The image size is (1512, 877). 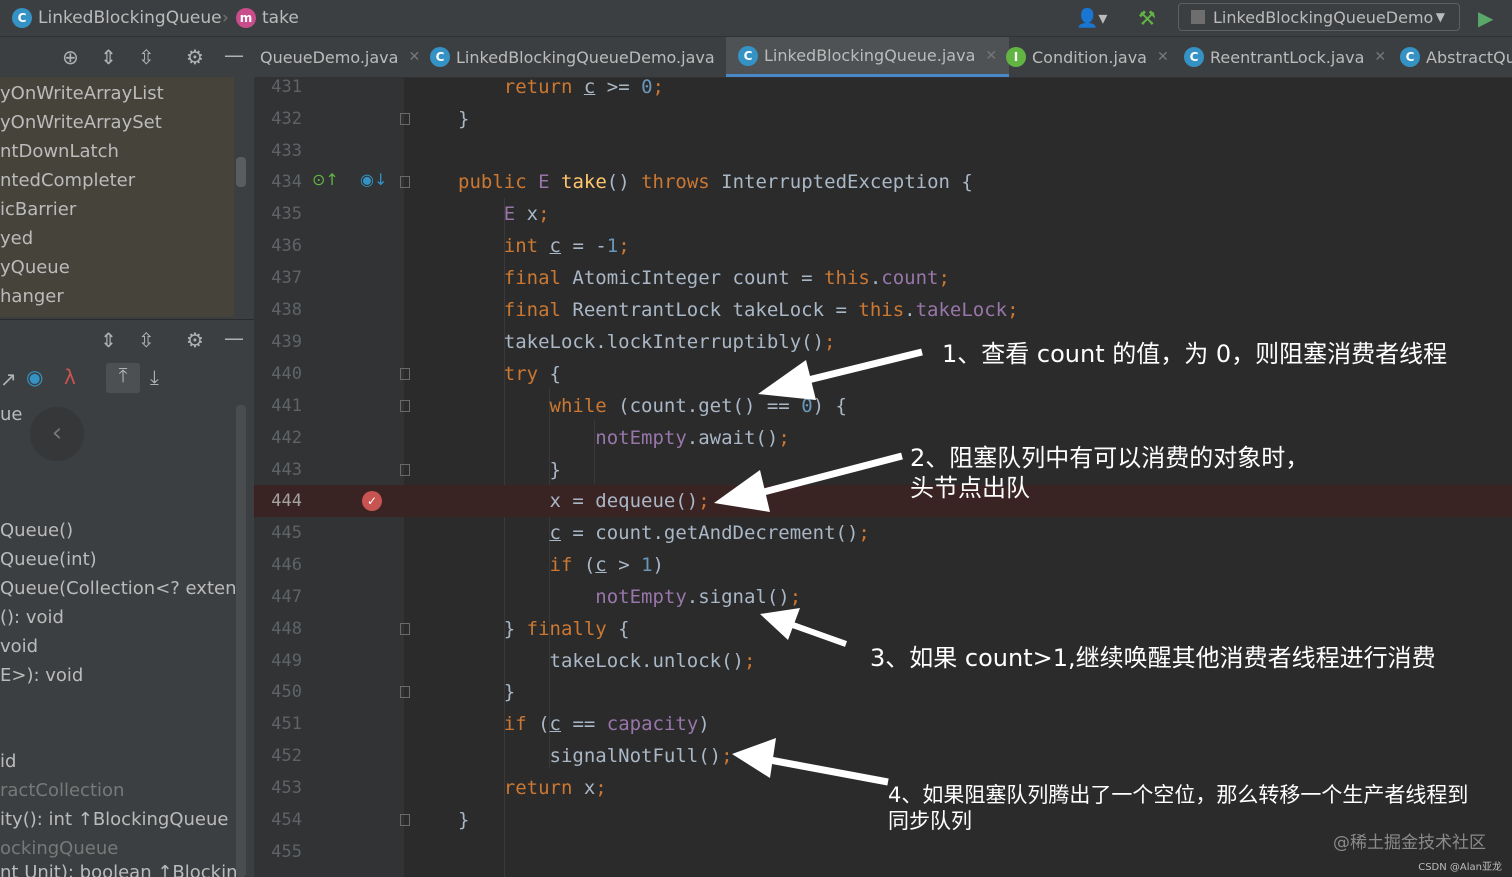 I want to click on list-item: ockingQueue, so click(x=59, y=848).